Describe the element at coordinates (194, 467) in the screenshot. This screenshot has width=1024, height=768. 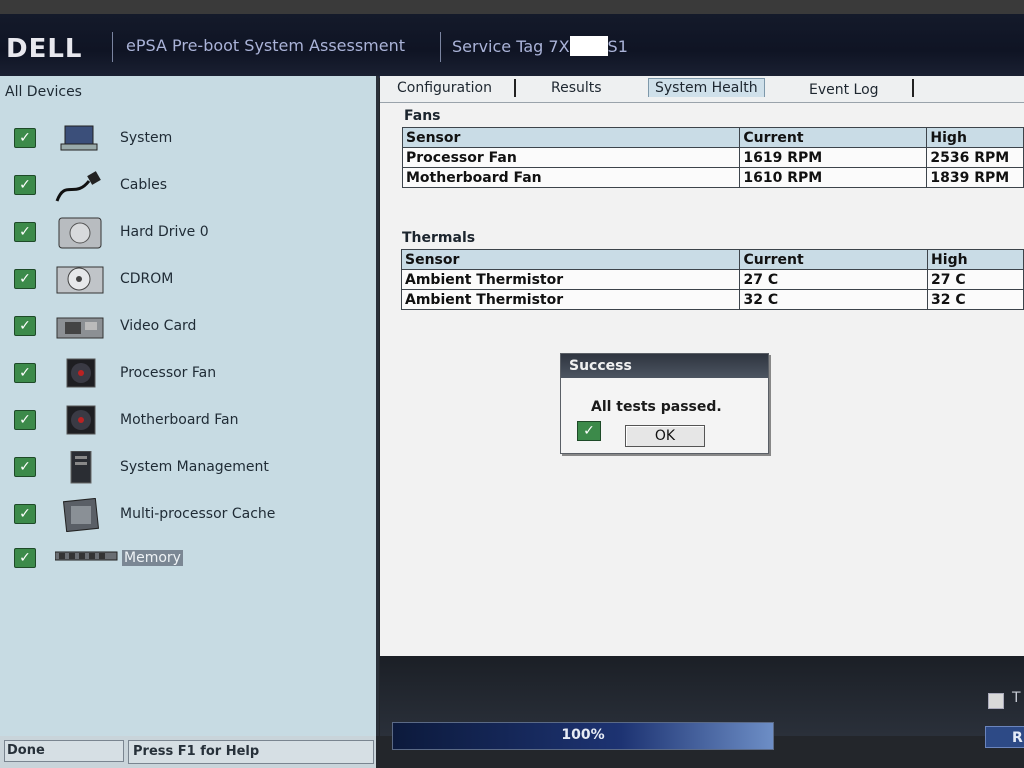
I see `device-label: System Management` at that location.